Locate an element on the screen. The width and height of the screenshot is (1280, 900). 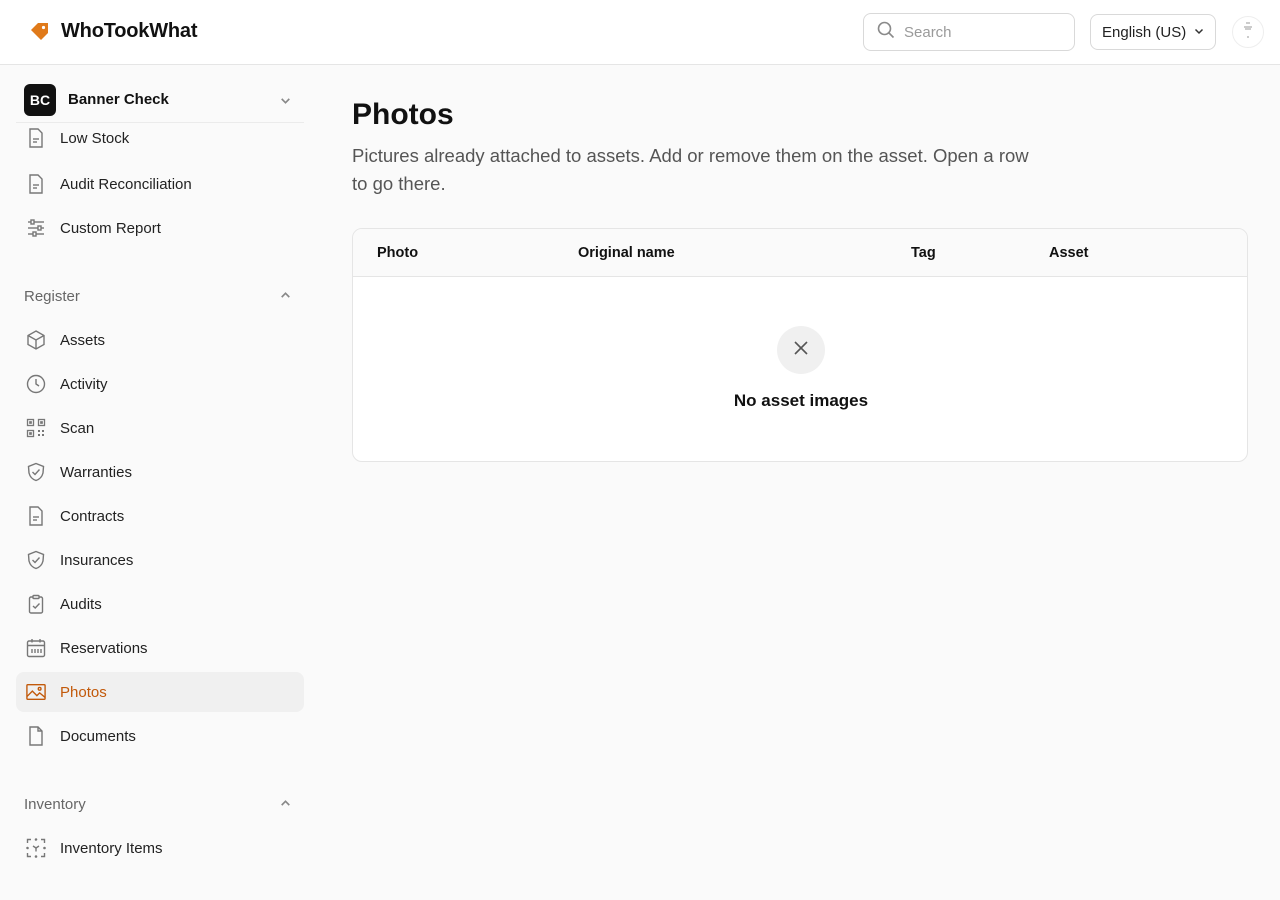
sidebar-item-label: Photos is located at coordinates (83, 692).